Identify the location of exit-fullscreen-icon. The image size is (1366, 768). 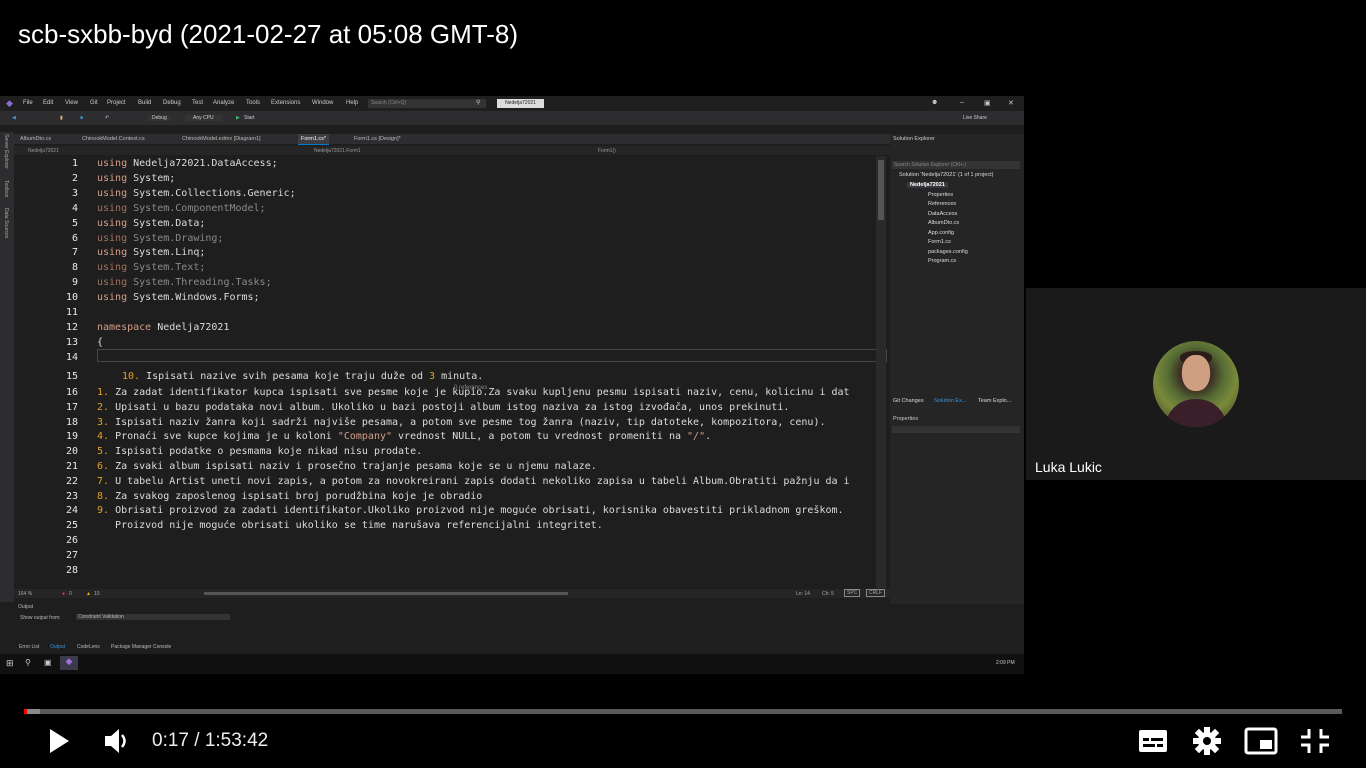
(1315, 741).